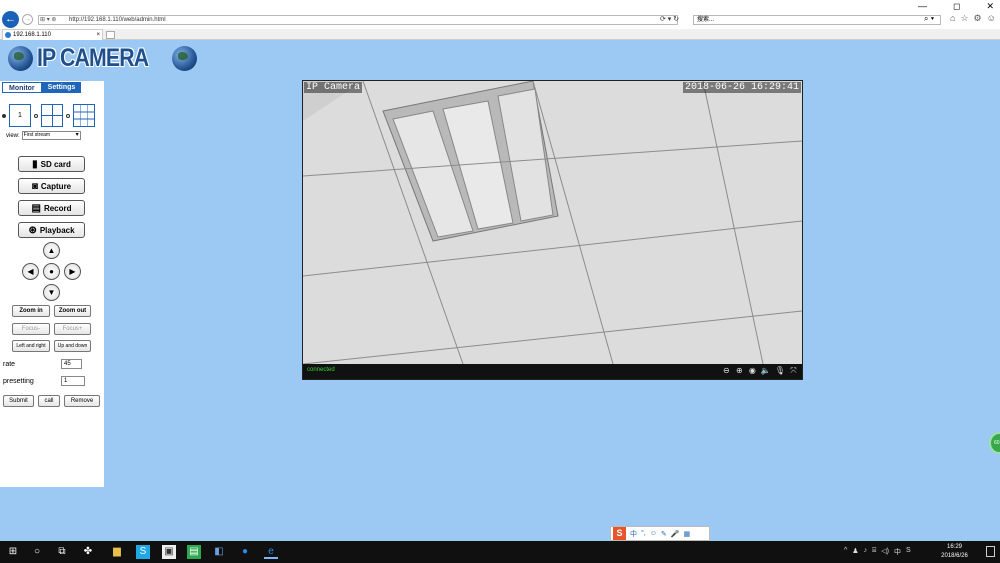 The width and height of the screenshot is (1000, 563). Describe the element at coordinates (358, 20) in the screenshot. I see `url-input: http://192.168.1.110/web/admin.html` at that location.